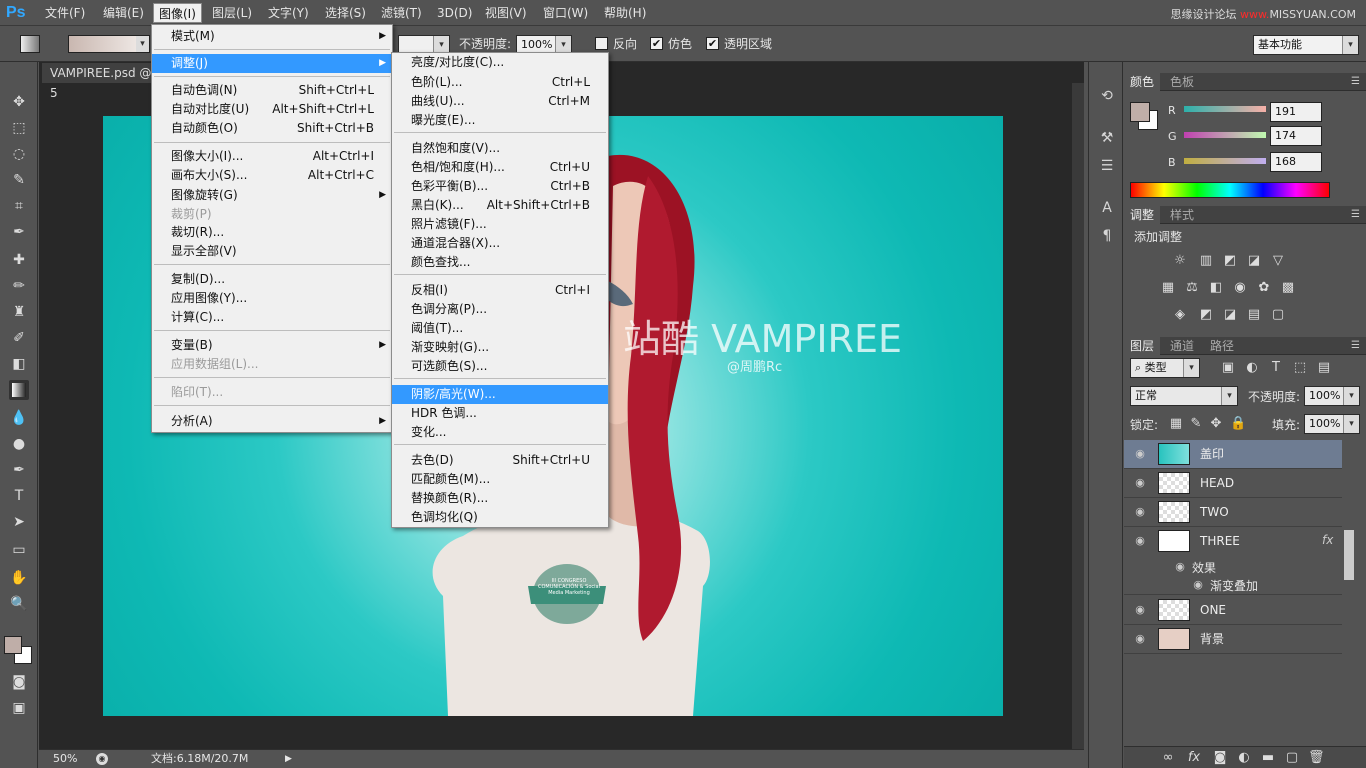 Image resolution: width=1366 pixels, height=768 pixels. I want to click on exposure-adjustment-icon: ◪, so click(1254, 261).